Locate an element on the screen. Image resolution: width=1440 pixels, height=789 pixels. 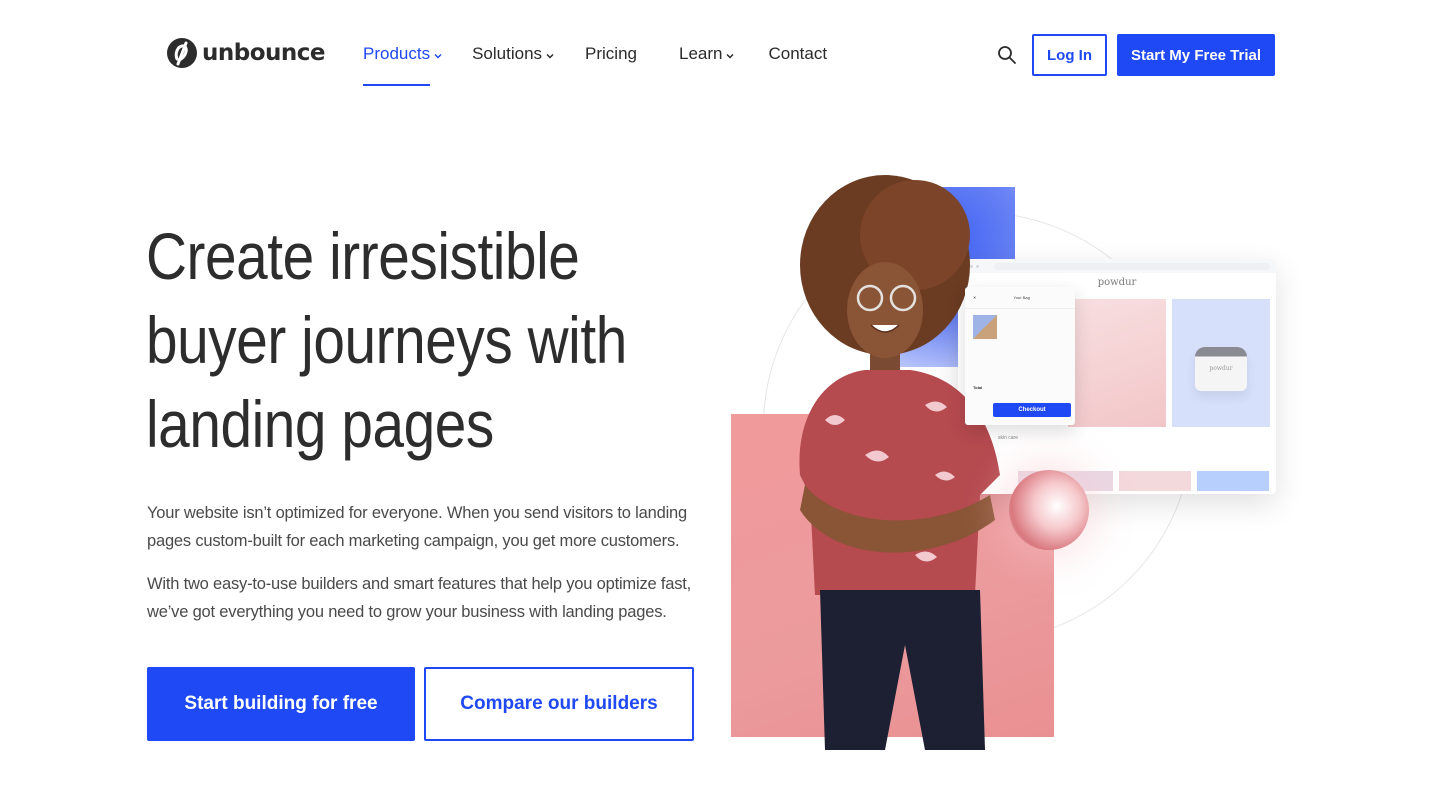
unbounce-logo-icon is located at coordinates (182, 53).